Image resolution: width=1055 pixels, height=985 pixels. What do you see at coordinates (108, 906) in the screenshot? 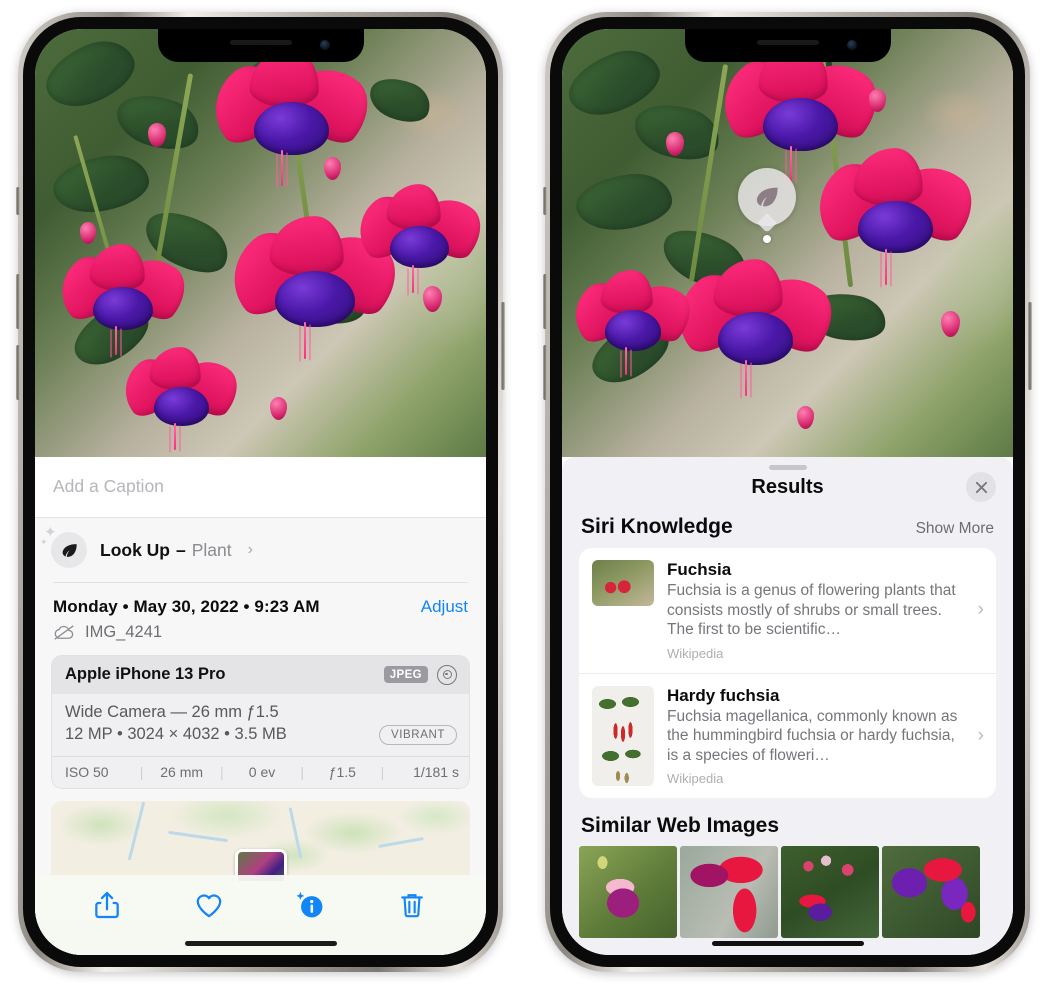
I see `share-button` at bounding box center [108, 906].